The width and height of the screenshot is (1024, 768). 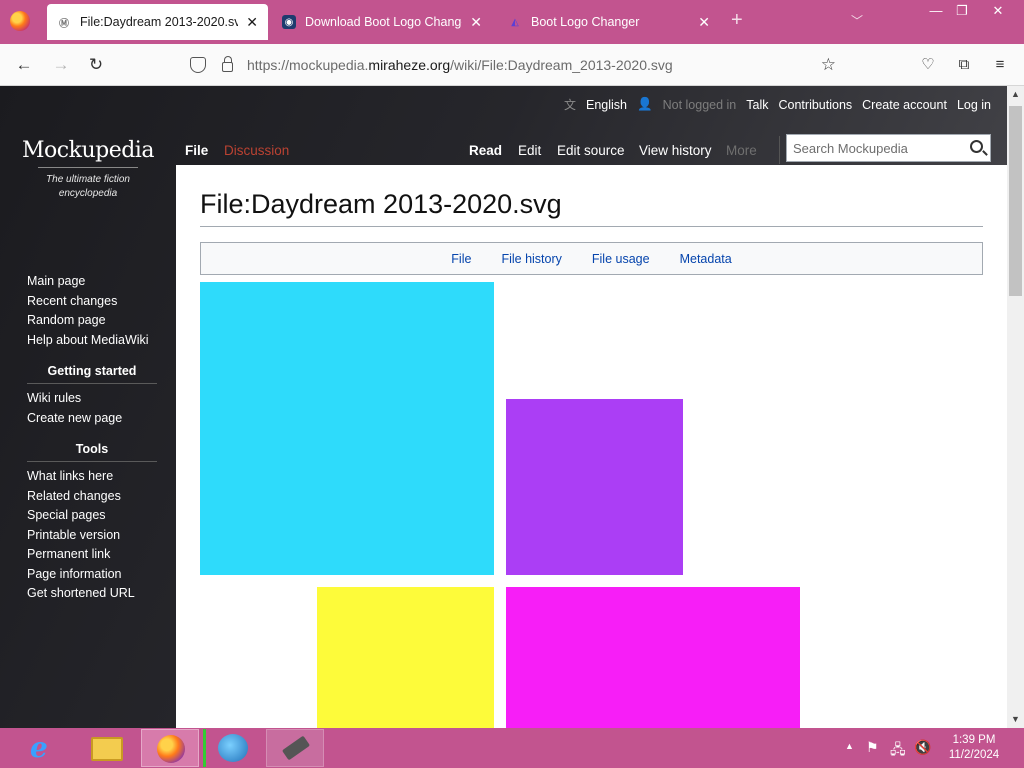 I want to click on page-title: File:Daydream 2013-2020.svg, so click(x=591, y=208).